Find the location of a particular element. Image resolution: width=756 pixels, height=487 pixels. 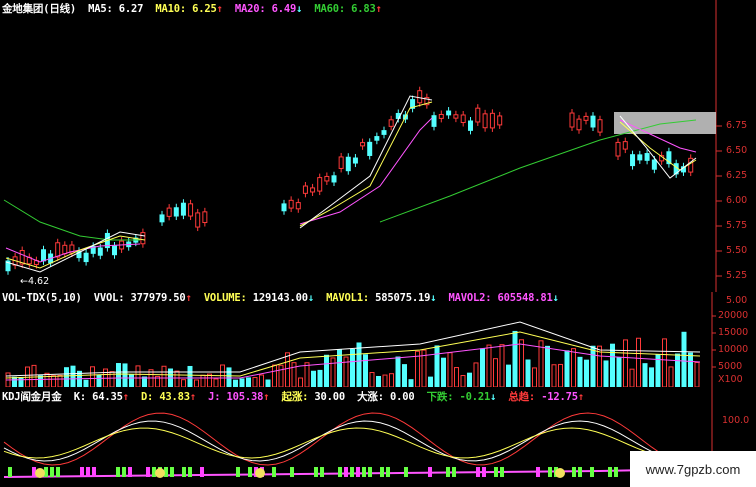

ma60-up-arrow: ↑ is located at coordinates (378, 9).